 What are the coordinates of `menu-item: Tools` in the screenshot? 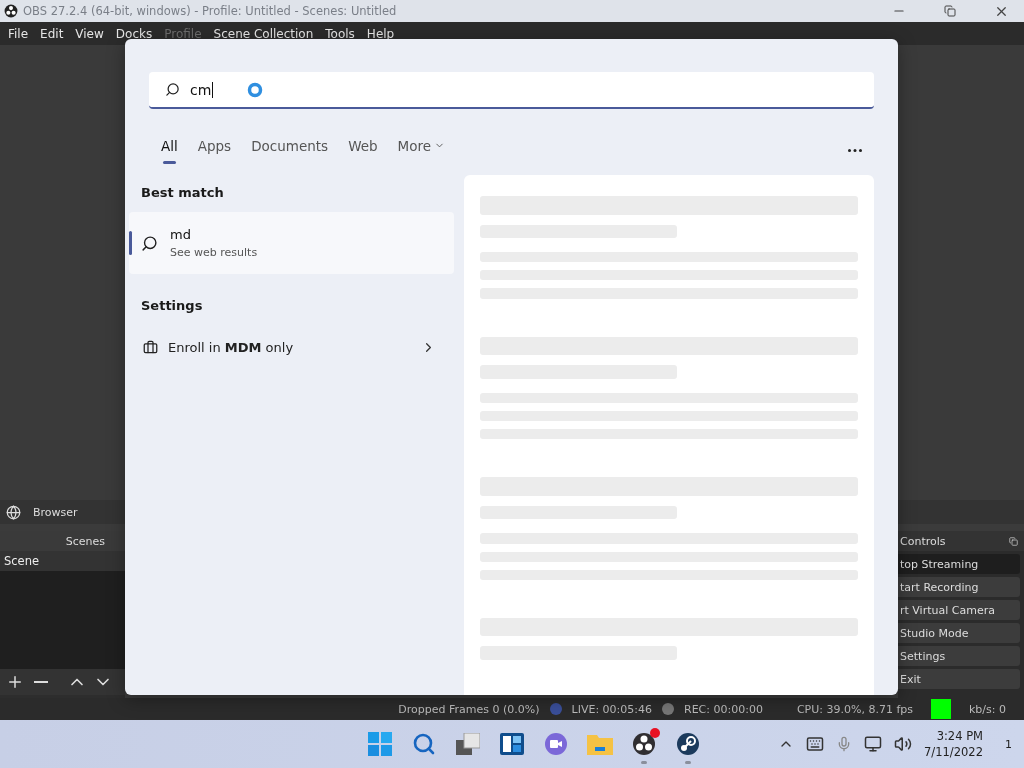 It's located at (340, 33).